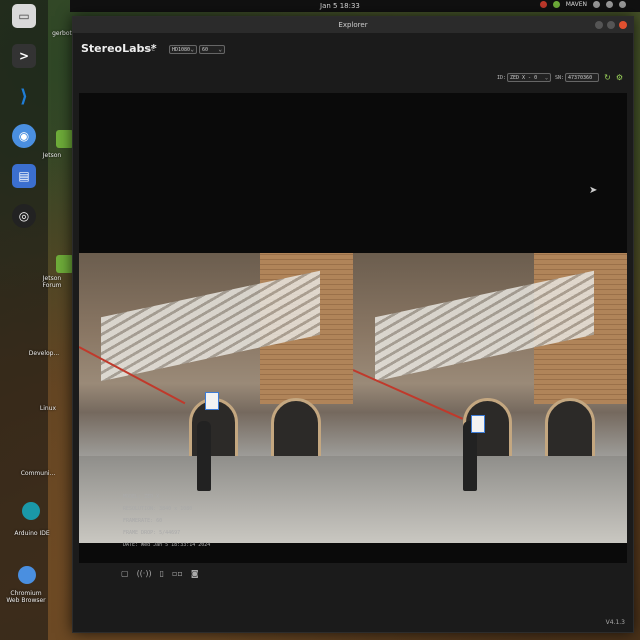 The height and width of the screenshot is (640, 640). I want to click on minimize-button, so click(599, 25).